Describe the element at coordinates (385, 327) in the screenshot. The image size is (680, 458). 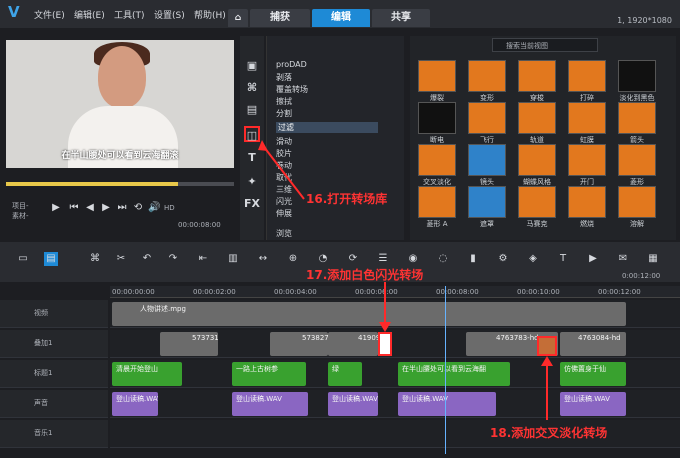
I see `arrowhead-step17` at that location.